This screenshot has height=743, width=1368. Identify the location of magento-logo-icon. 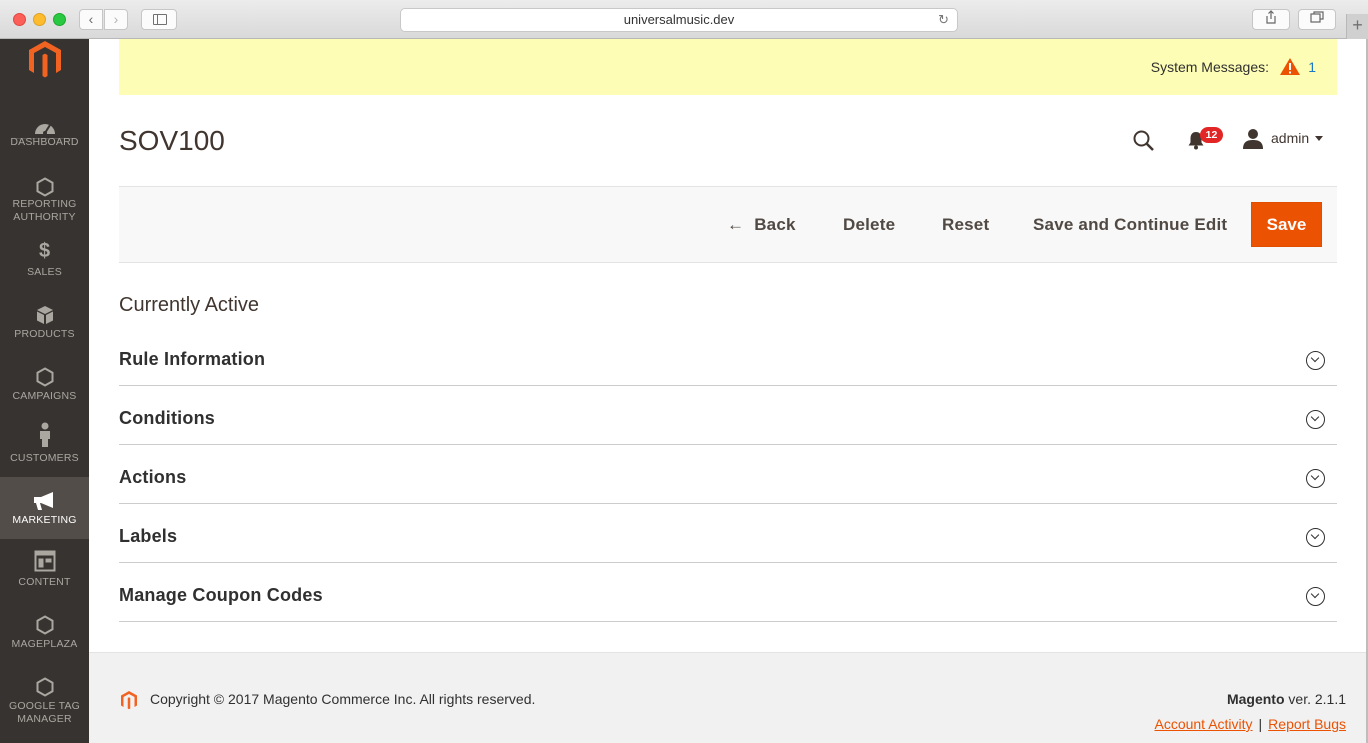
(45, 59).